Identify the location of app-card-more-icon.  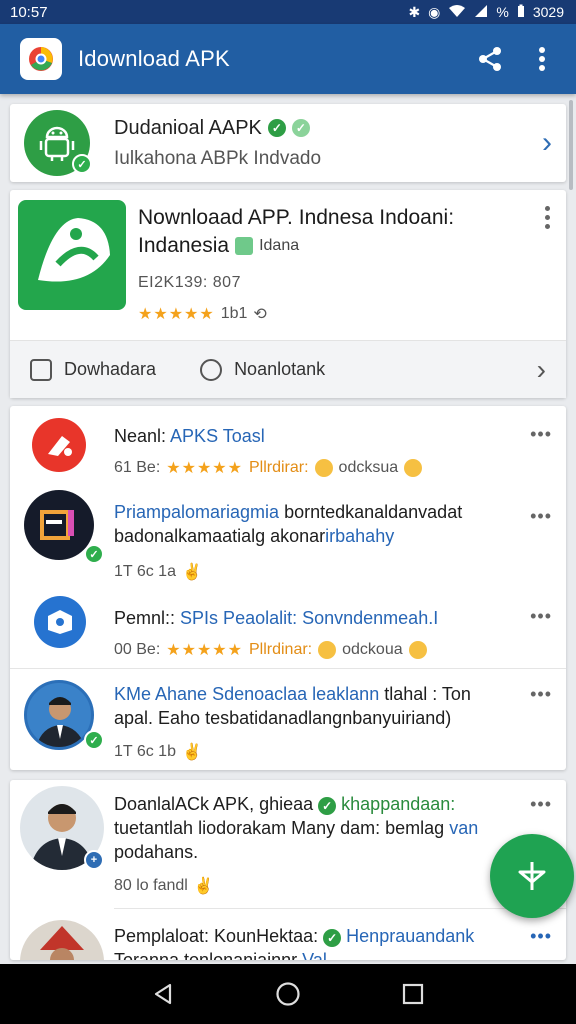
(547, 217).